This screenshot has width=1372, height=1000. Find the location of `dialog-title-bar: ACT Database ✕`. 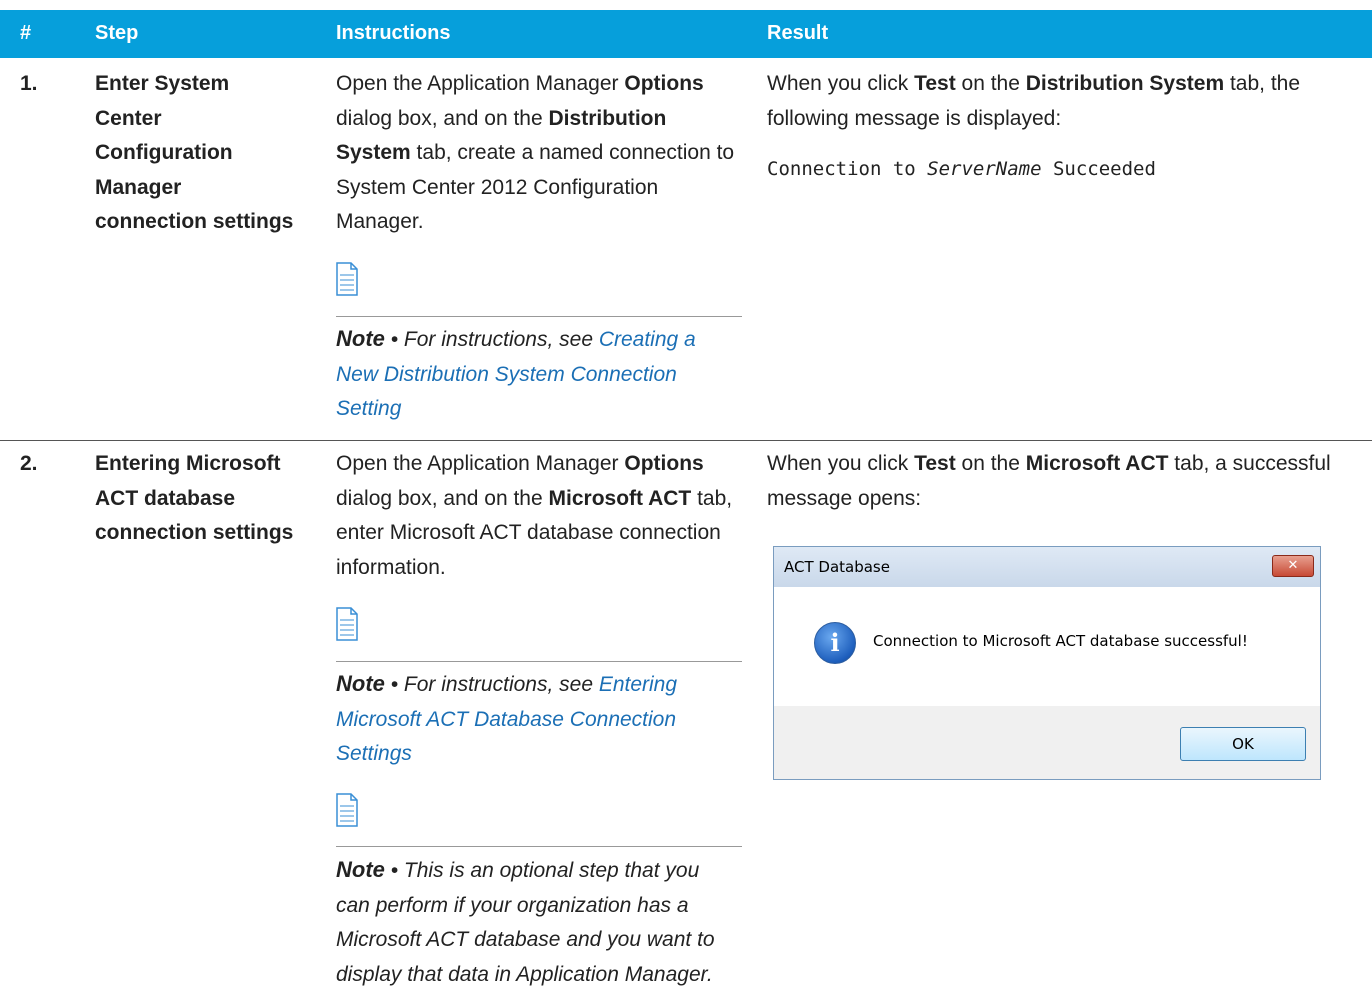

dialog-title-bar: ACT Database ✕ is located at coordinates (1047, 567).